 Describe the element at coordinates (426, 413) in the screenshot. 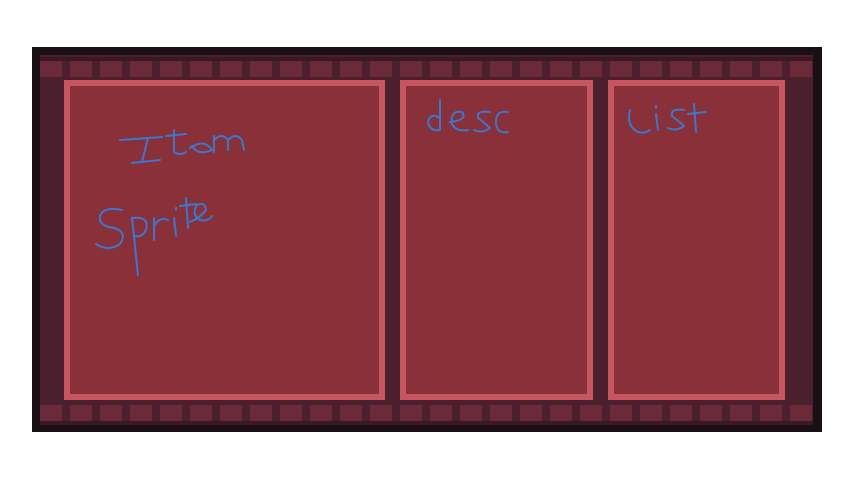

I see `frame-trim-bottom` at that location.